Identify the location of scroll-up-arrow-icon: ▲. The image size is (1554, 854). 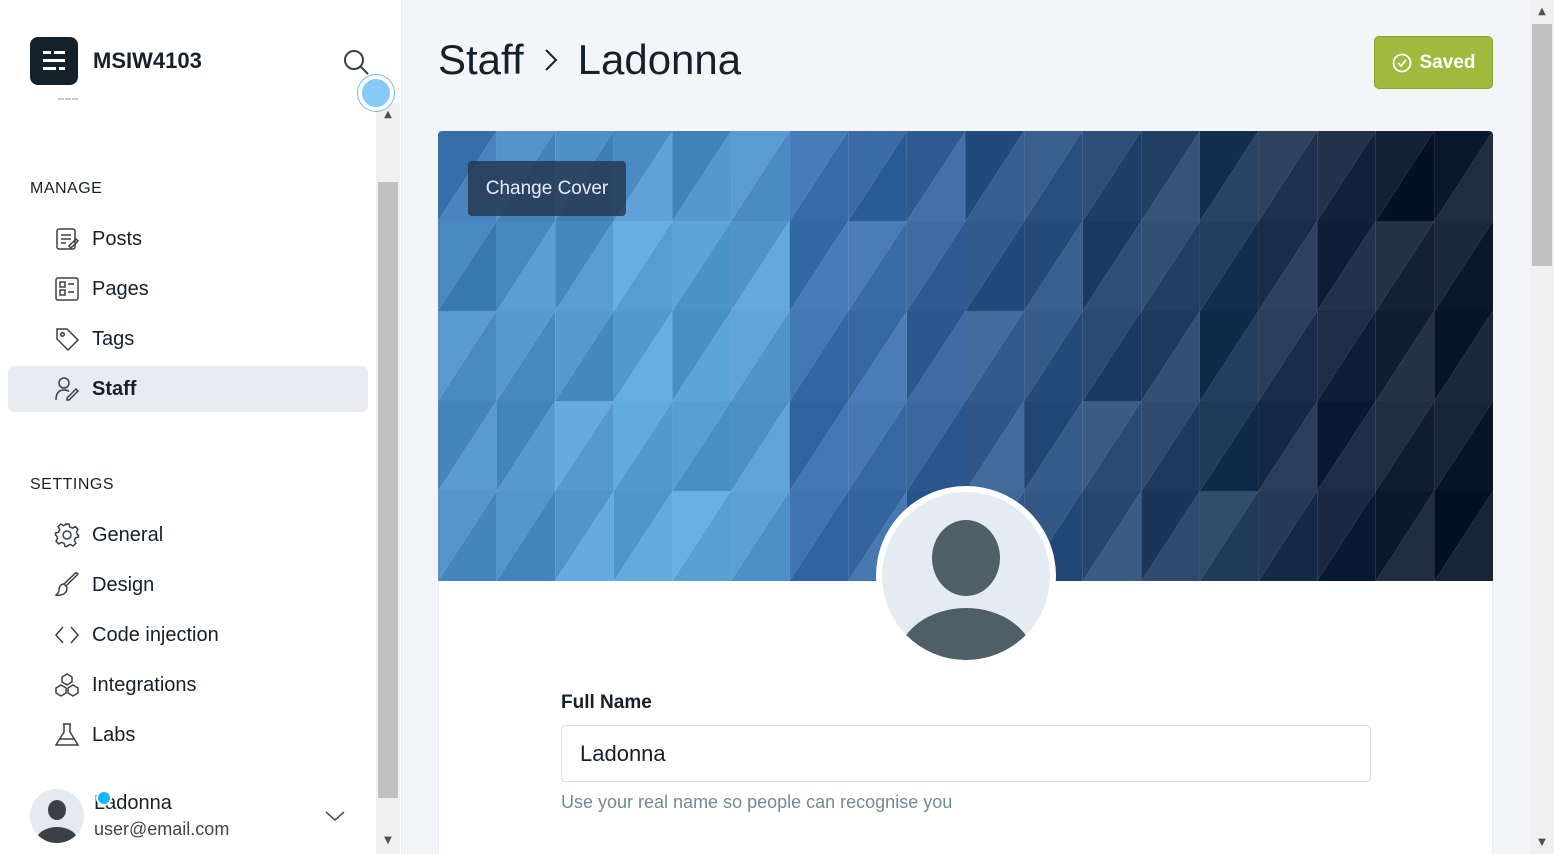
(1542, 11).